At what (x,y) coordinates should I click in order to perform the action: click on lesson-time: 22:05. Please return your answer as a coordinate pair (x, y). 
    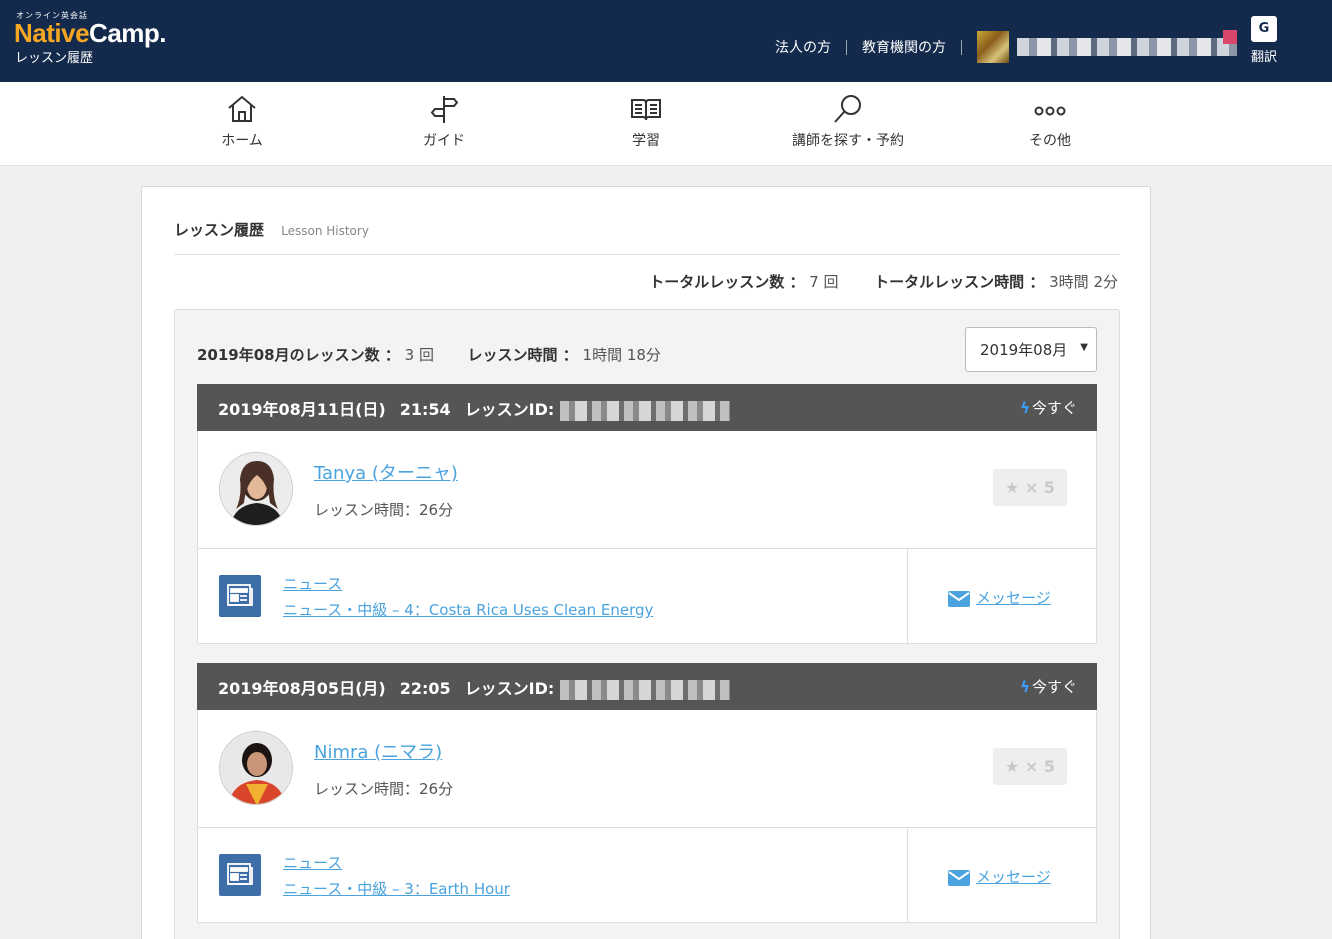
    Looking at the image, I should click on (425, 688).